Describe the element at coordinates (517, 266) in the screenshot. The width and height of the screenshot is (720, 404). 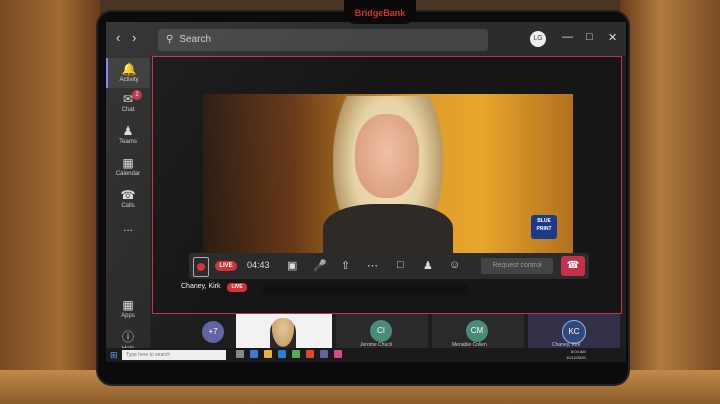
I see `request-control-button: Request control` at that location.